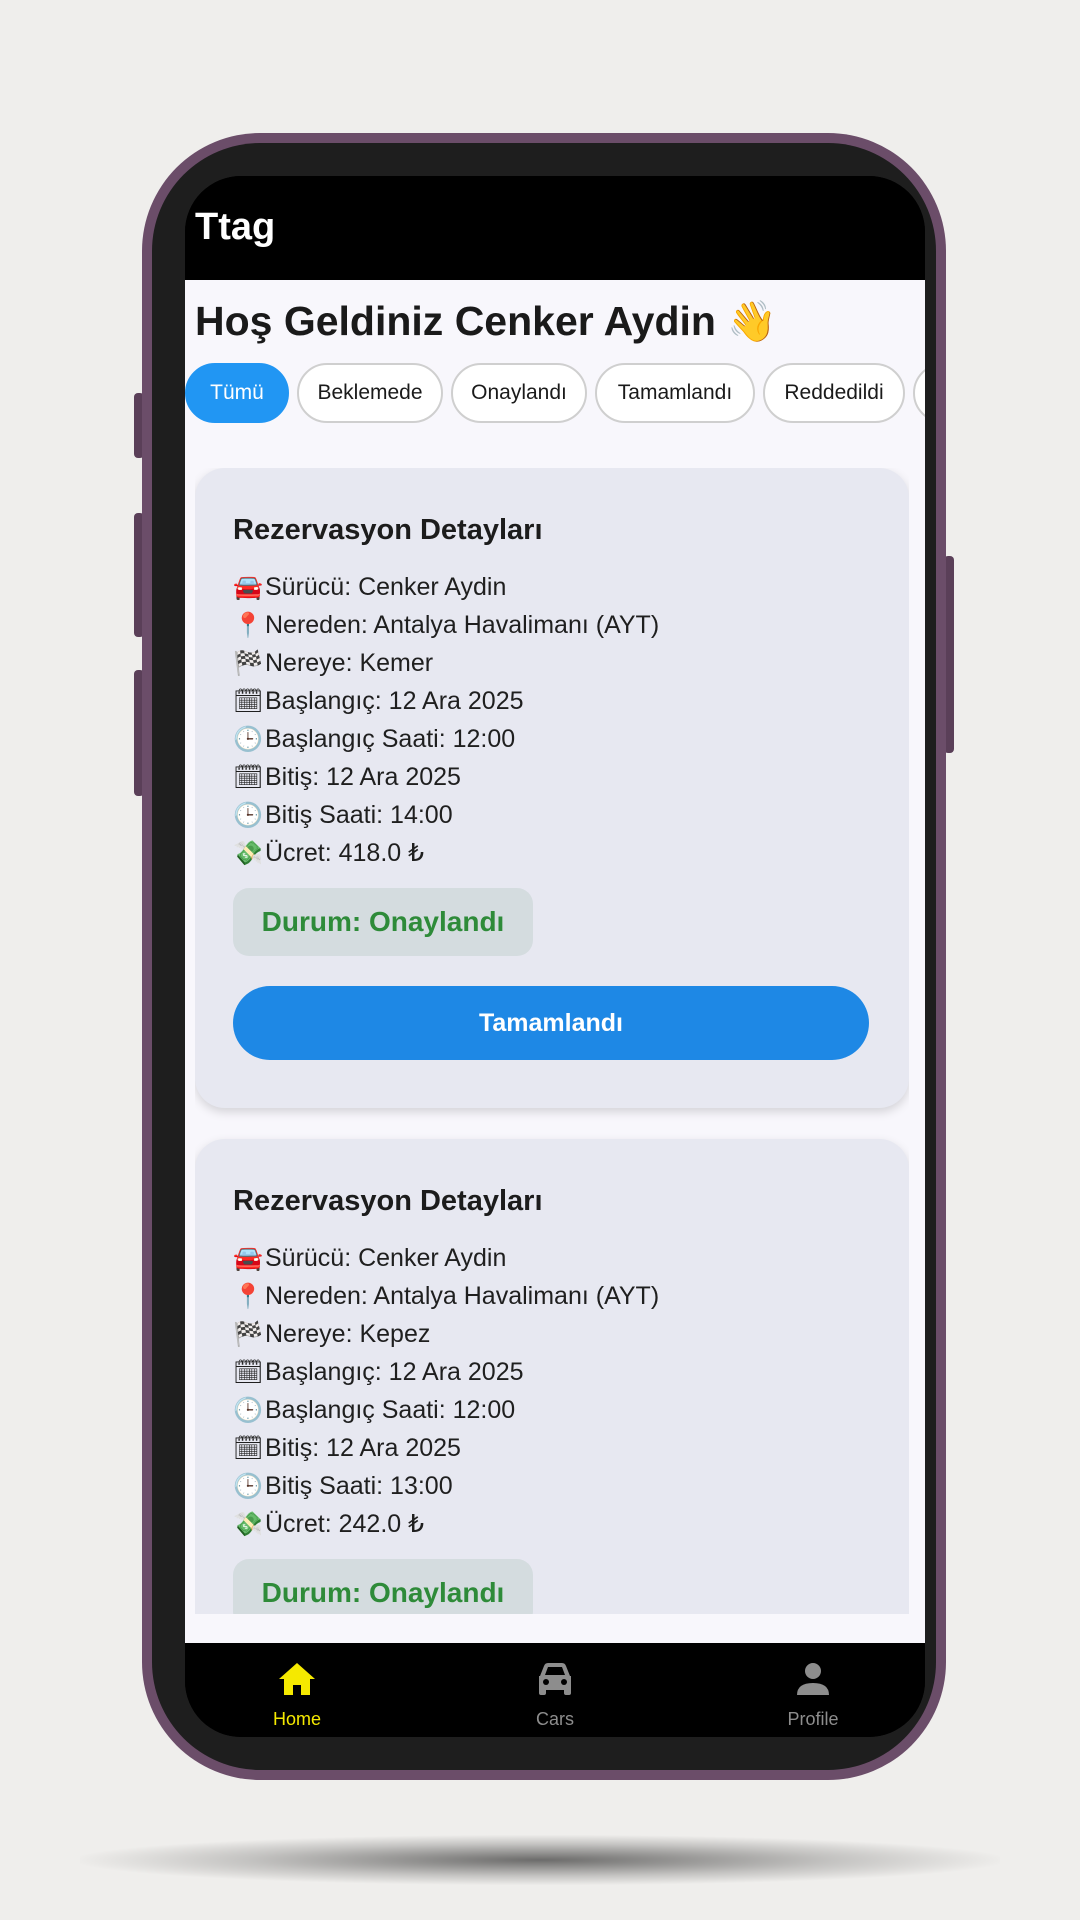 Image resolution: width=1080 pixels, height=1920 pixels. I want to click on filter-chip-all: Tümü, so click(237, 393).